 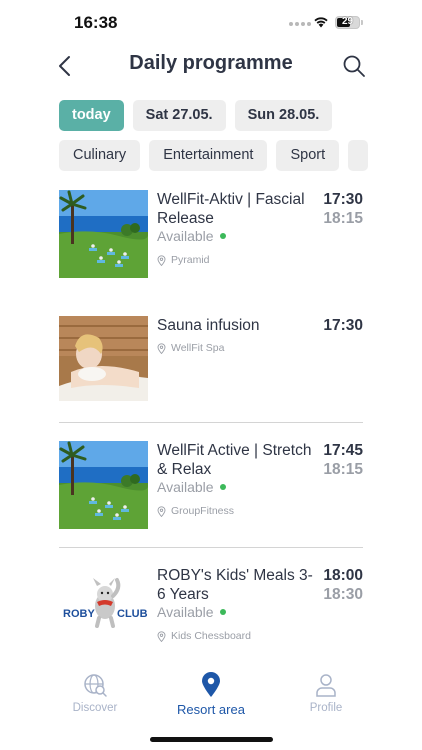 I want to click on battery-tip, so click(x=362, y=22).